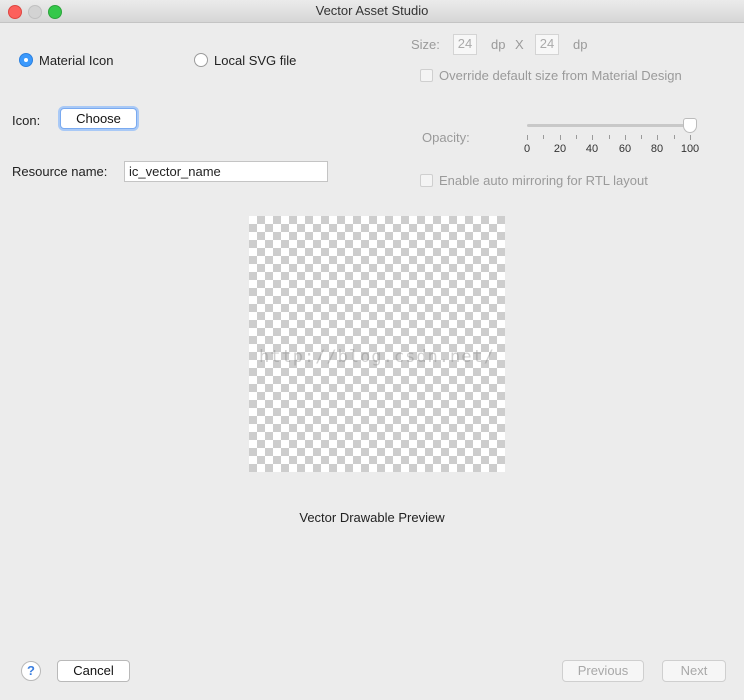  What do you see at coordinates (657, 149) in the screenshot?
I see `opacity-tick-label: 80` at bounding box center [657, 149].